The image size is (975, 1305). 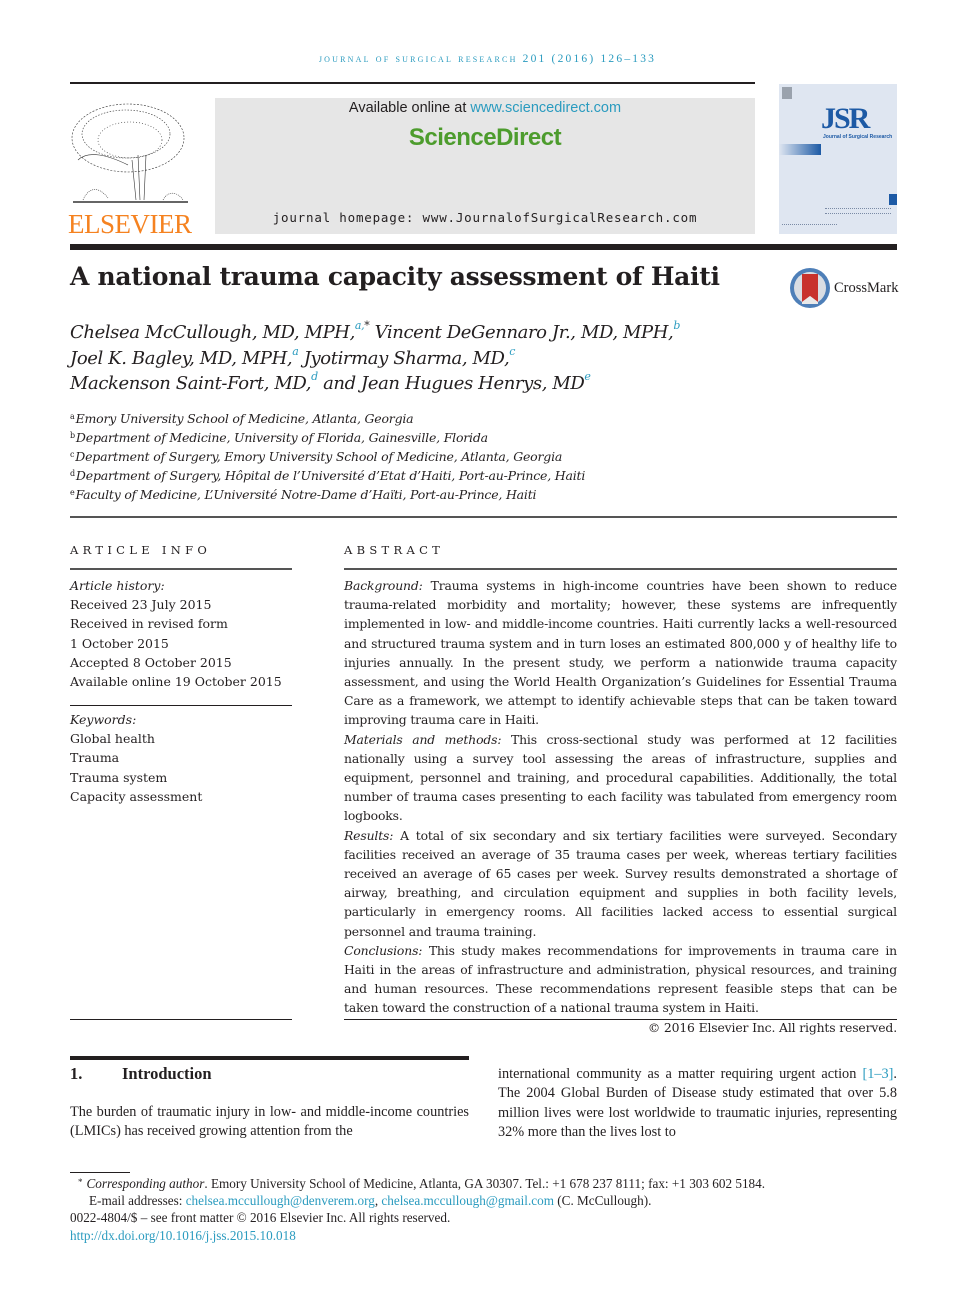 I want to click on email-owner: (C. McCullough)., so click(x=602, y=1201).